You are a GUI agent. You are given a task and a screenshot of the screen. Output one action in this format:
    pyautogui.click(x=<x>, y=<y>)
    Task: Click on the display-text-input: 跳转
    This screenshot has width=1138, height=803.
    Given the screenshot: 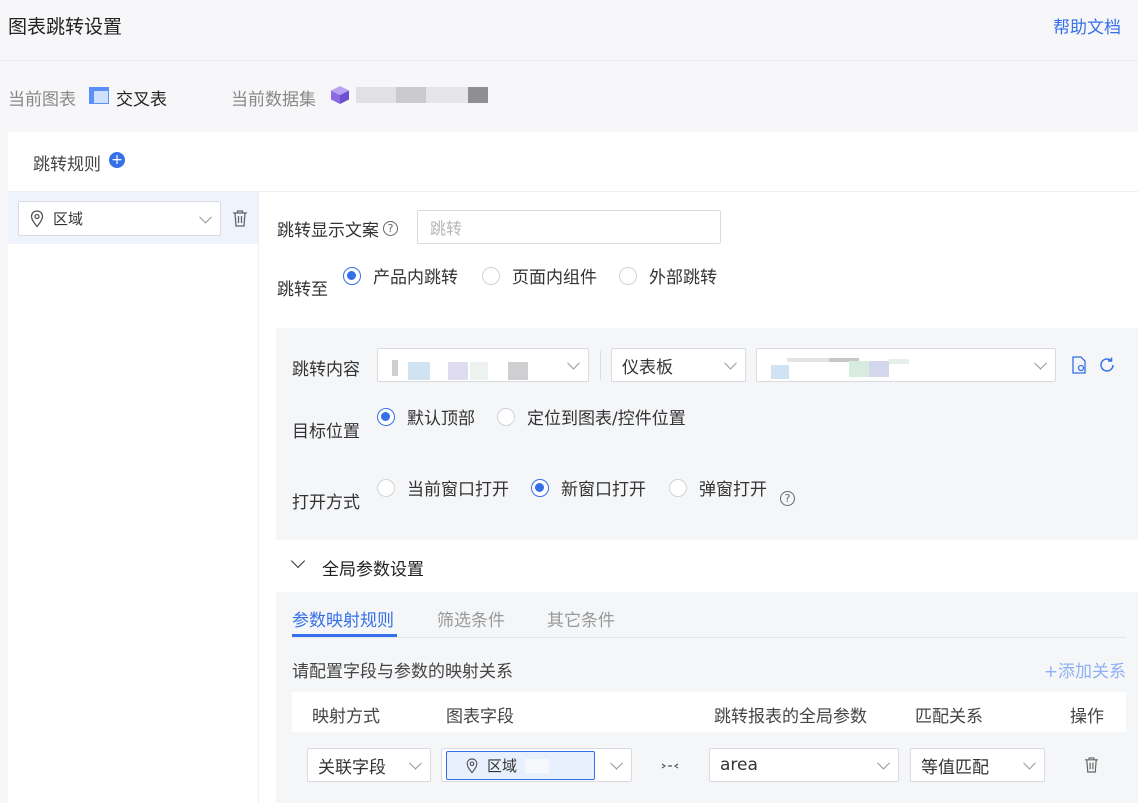 What is the action you would take?
    pyautogui.click(x=569, y=227)
    